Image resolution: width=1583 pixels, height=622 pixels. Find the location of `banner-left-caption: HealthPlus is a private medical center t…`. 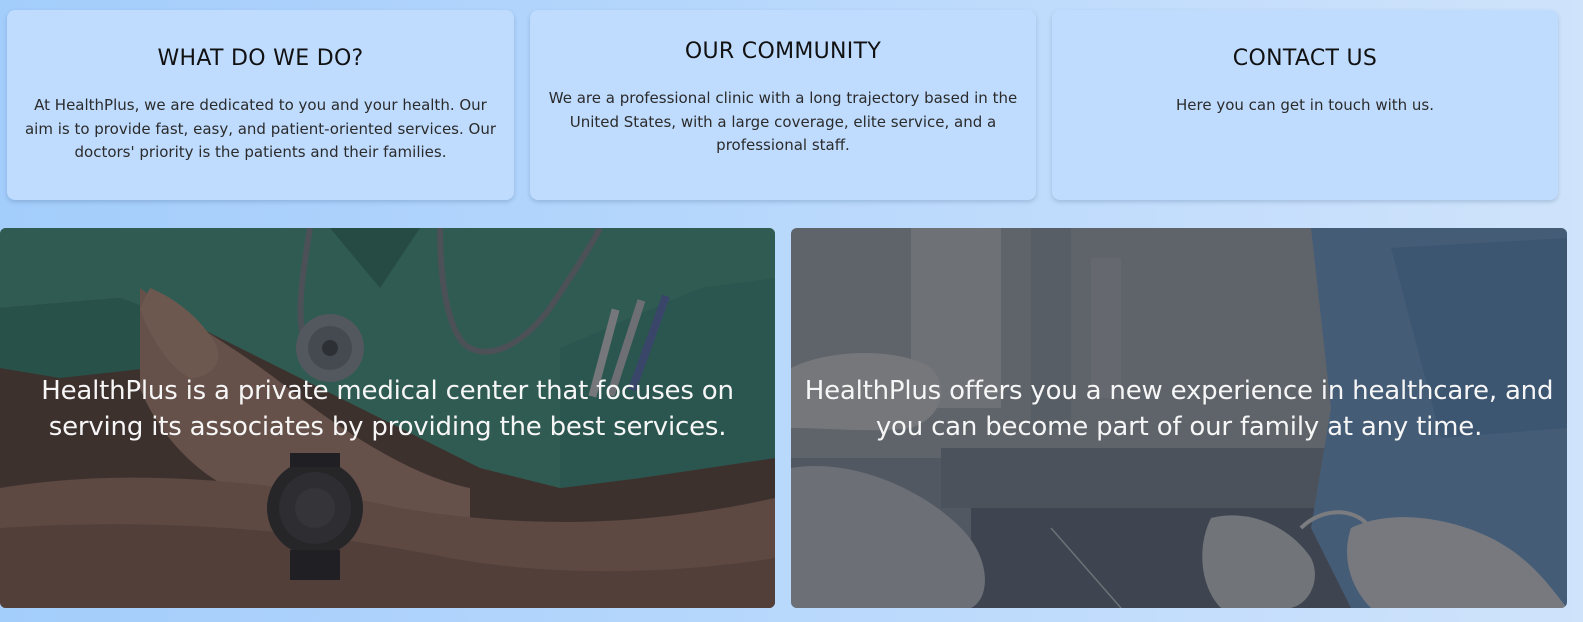

banner-left-caption: HealthPlus is a private medical center t… is located at coordinates (387, 409).